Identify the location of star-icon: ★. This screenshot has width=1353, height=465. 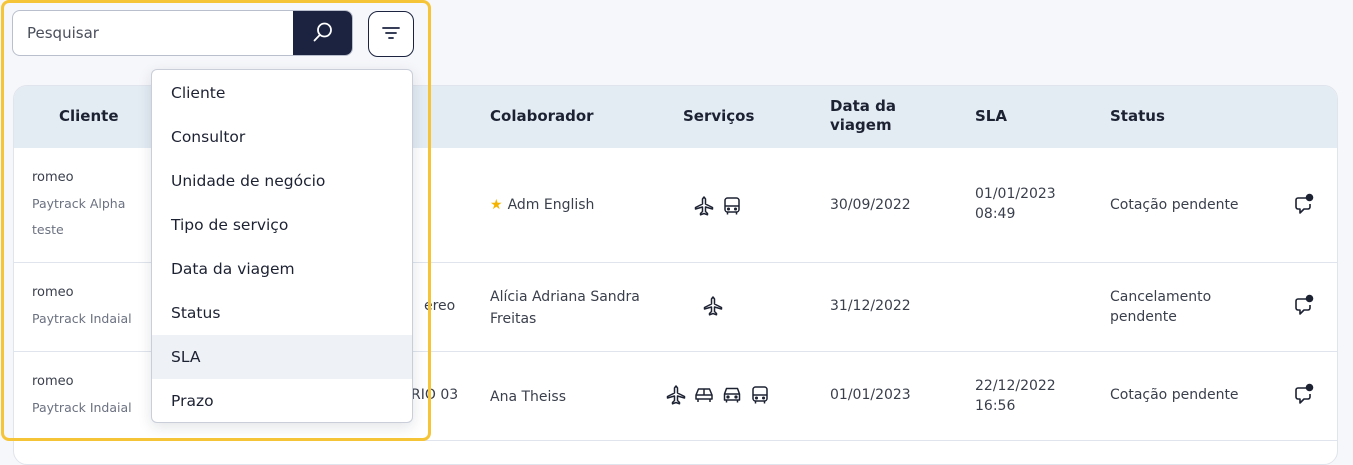
(496, 205).